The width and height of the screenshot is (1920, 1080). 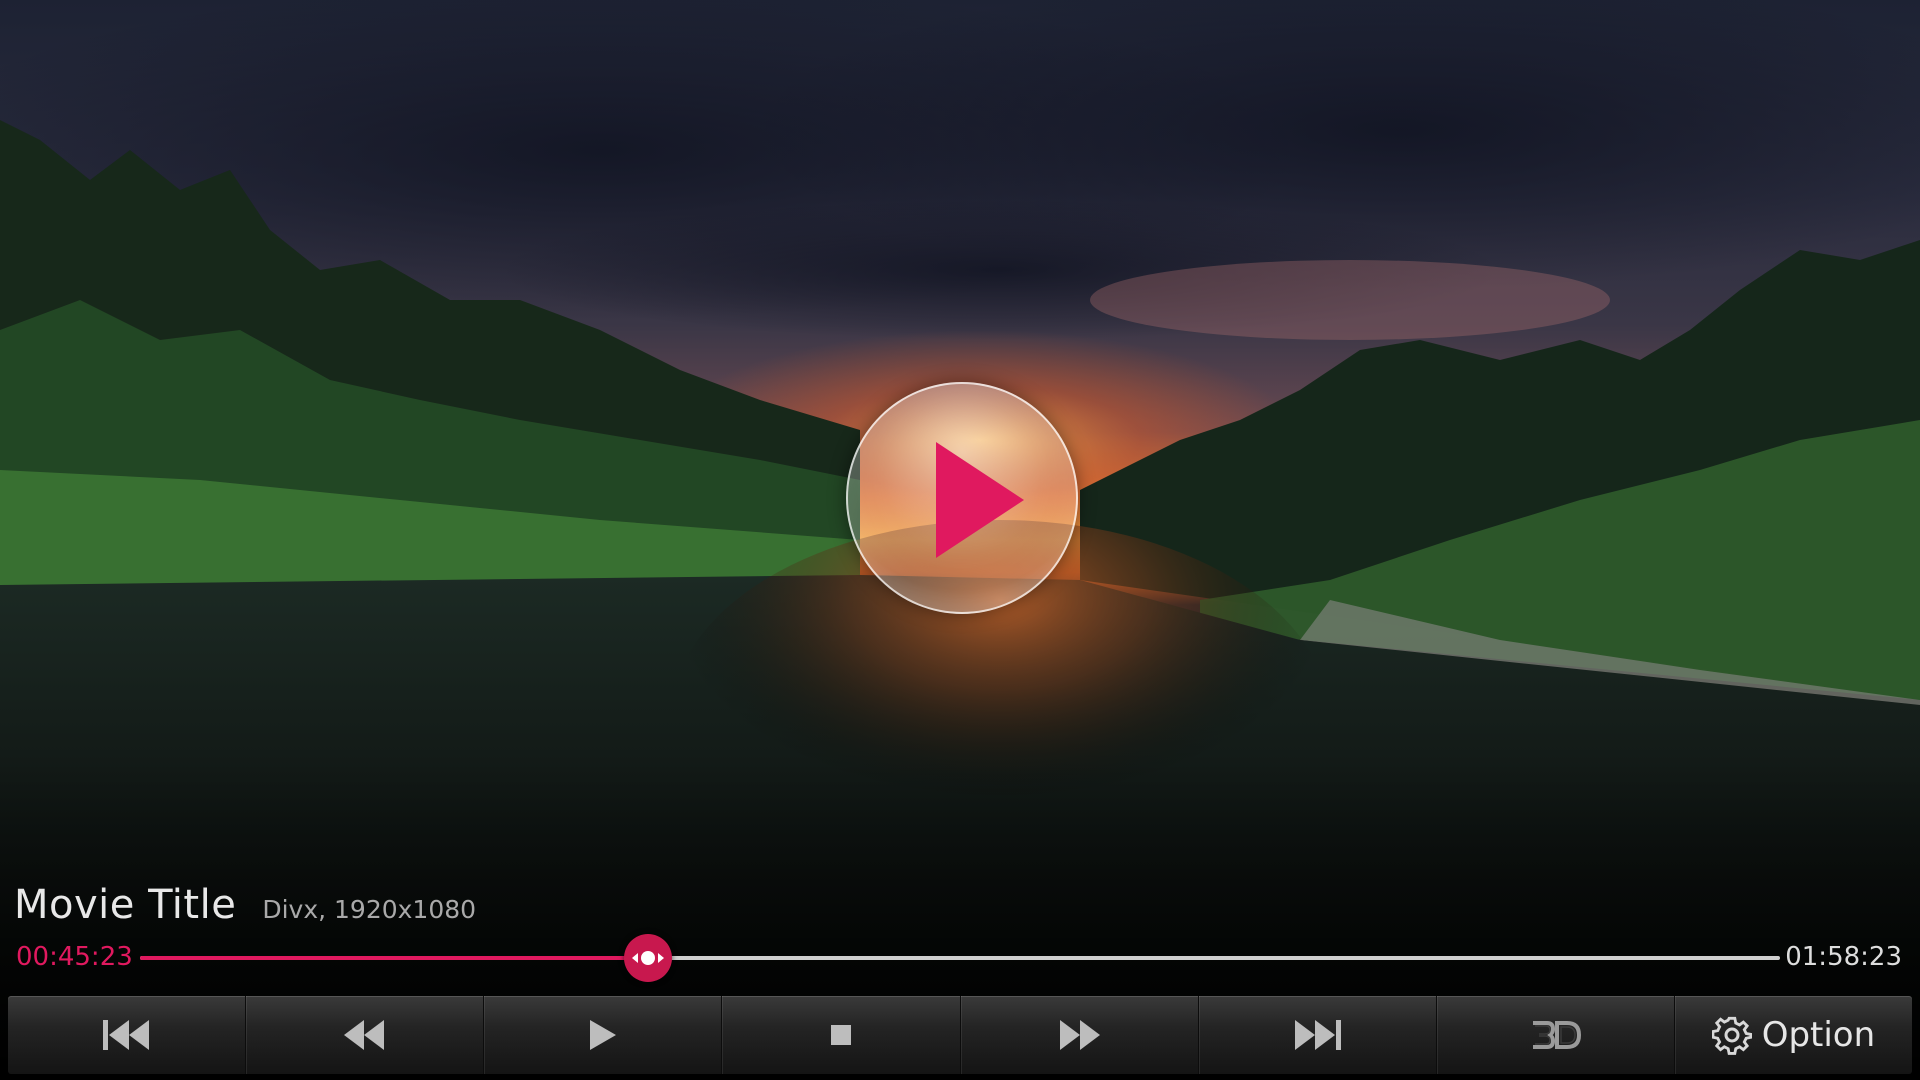 I want to click on seek-right-arrow-icon, so click(x=661, y=958).